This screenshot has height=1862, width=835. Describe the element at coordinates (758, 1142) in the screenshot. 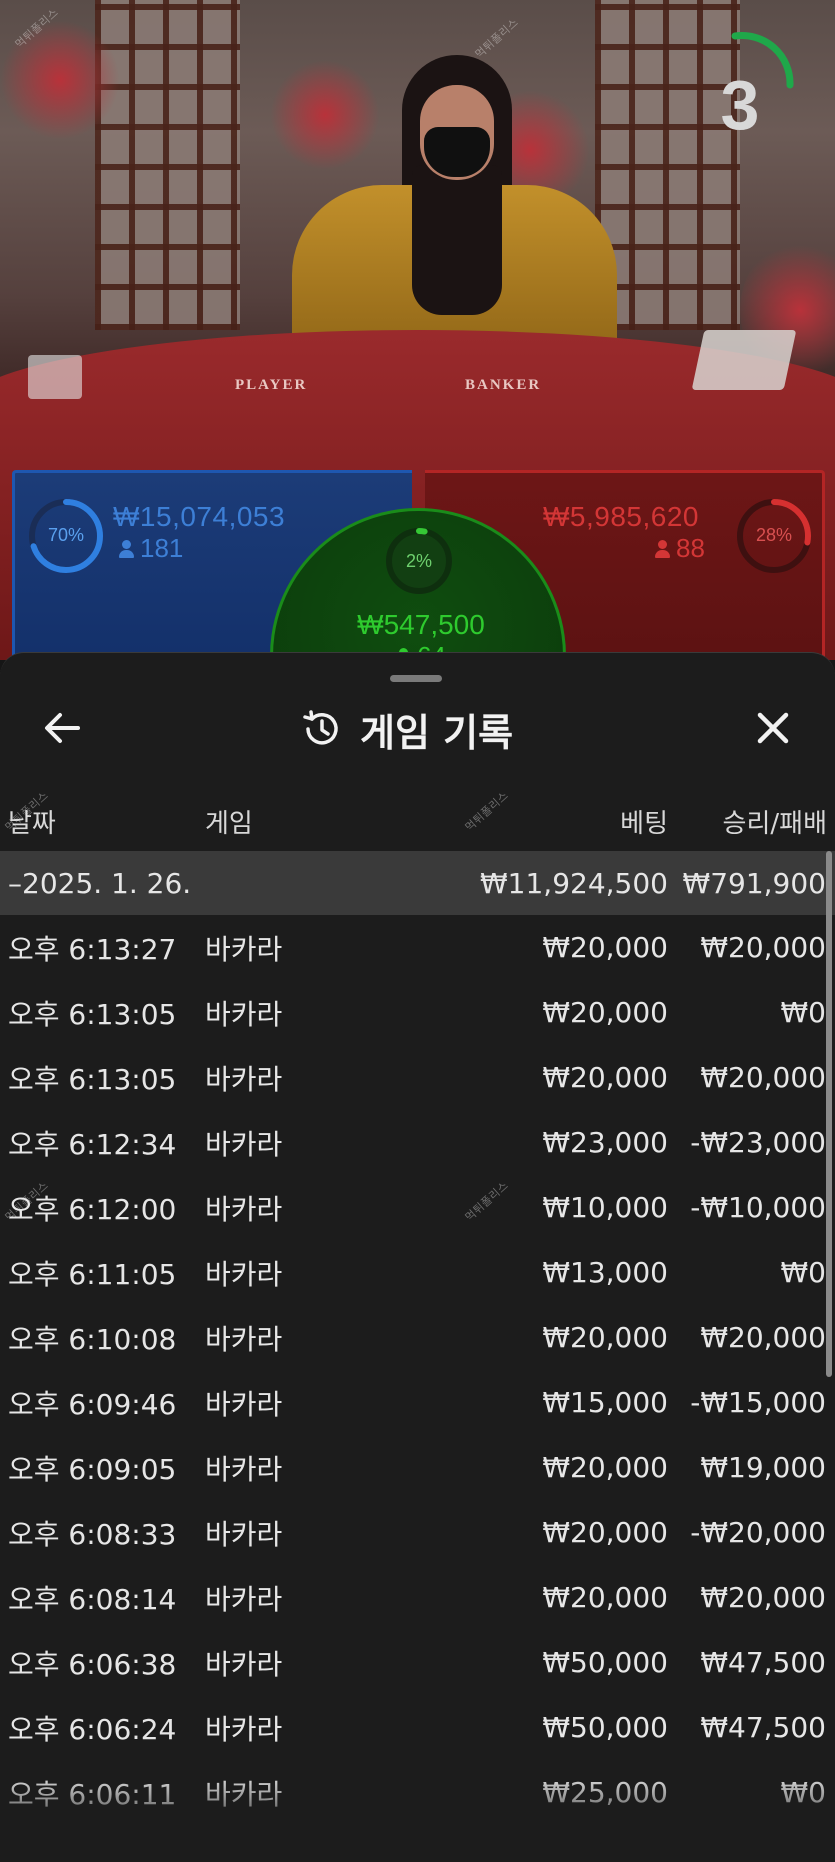

I see `row-result: -₩23,000` at that location.